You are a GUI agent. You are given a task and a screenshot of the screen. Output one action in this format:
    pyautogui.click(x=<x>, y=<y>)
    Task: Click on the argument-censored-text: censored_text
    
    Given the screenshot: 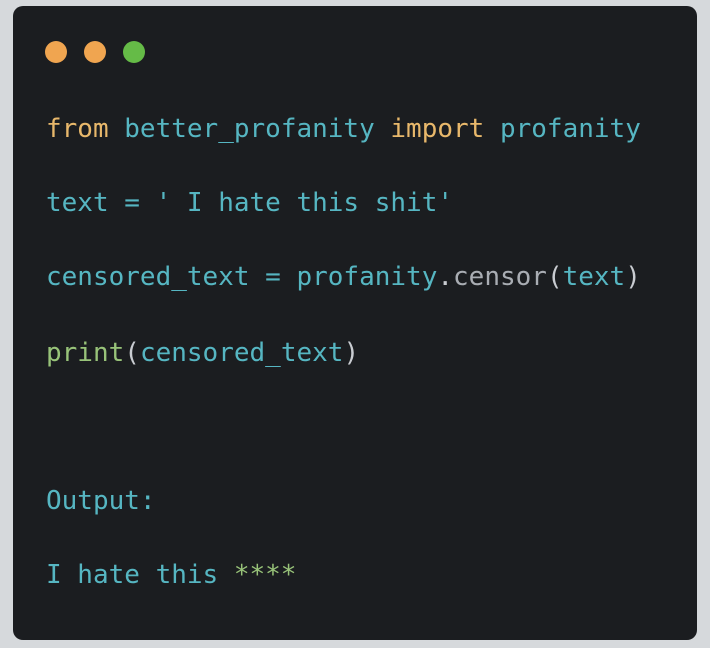 What is the action you would take?
    pyautogui.click(x=241, y=353)
    